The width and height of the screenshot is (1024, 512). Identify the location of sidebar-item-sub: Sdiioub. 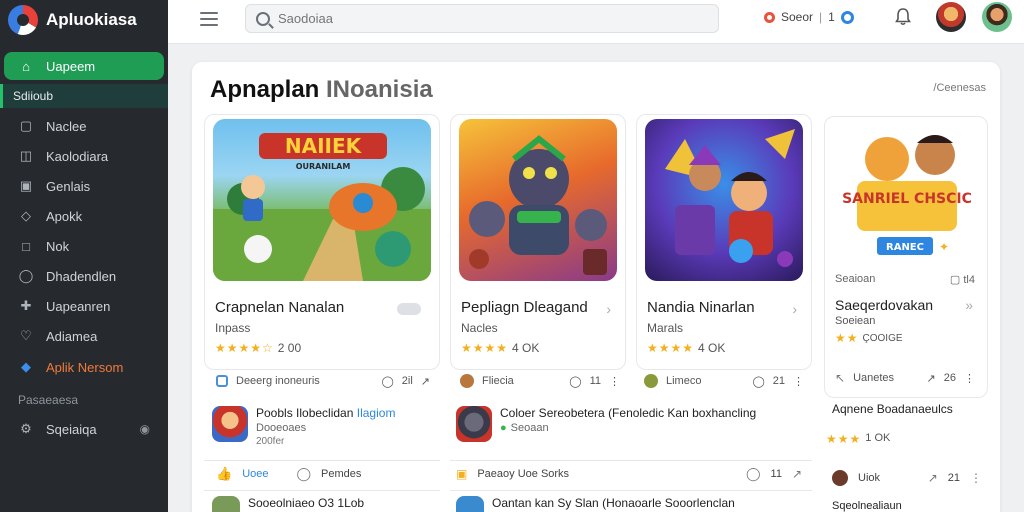
(84, 96).